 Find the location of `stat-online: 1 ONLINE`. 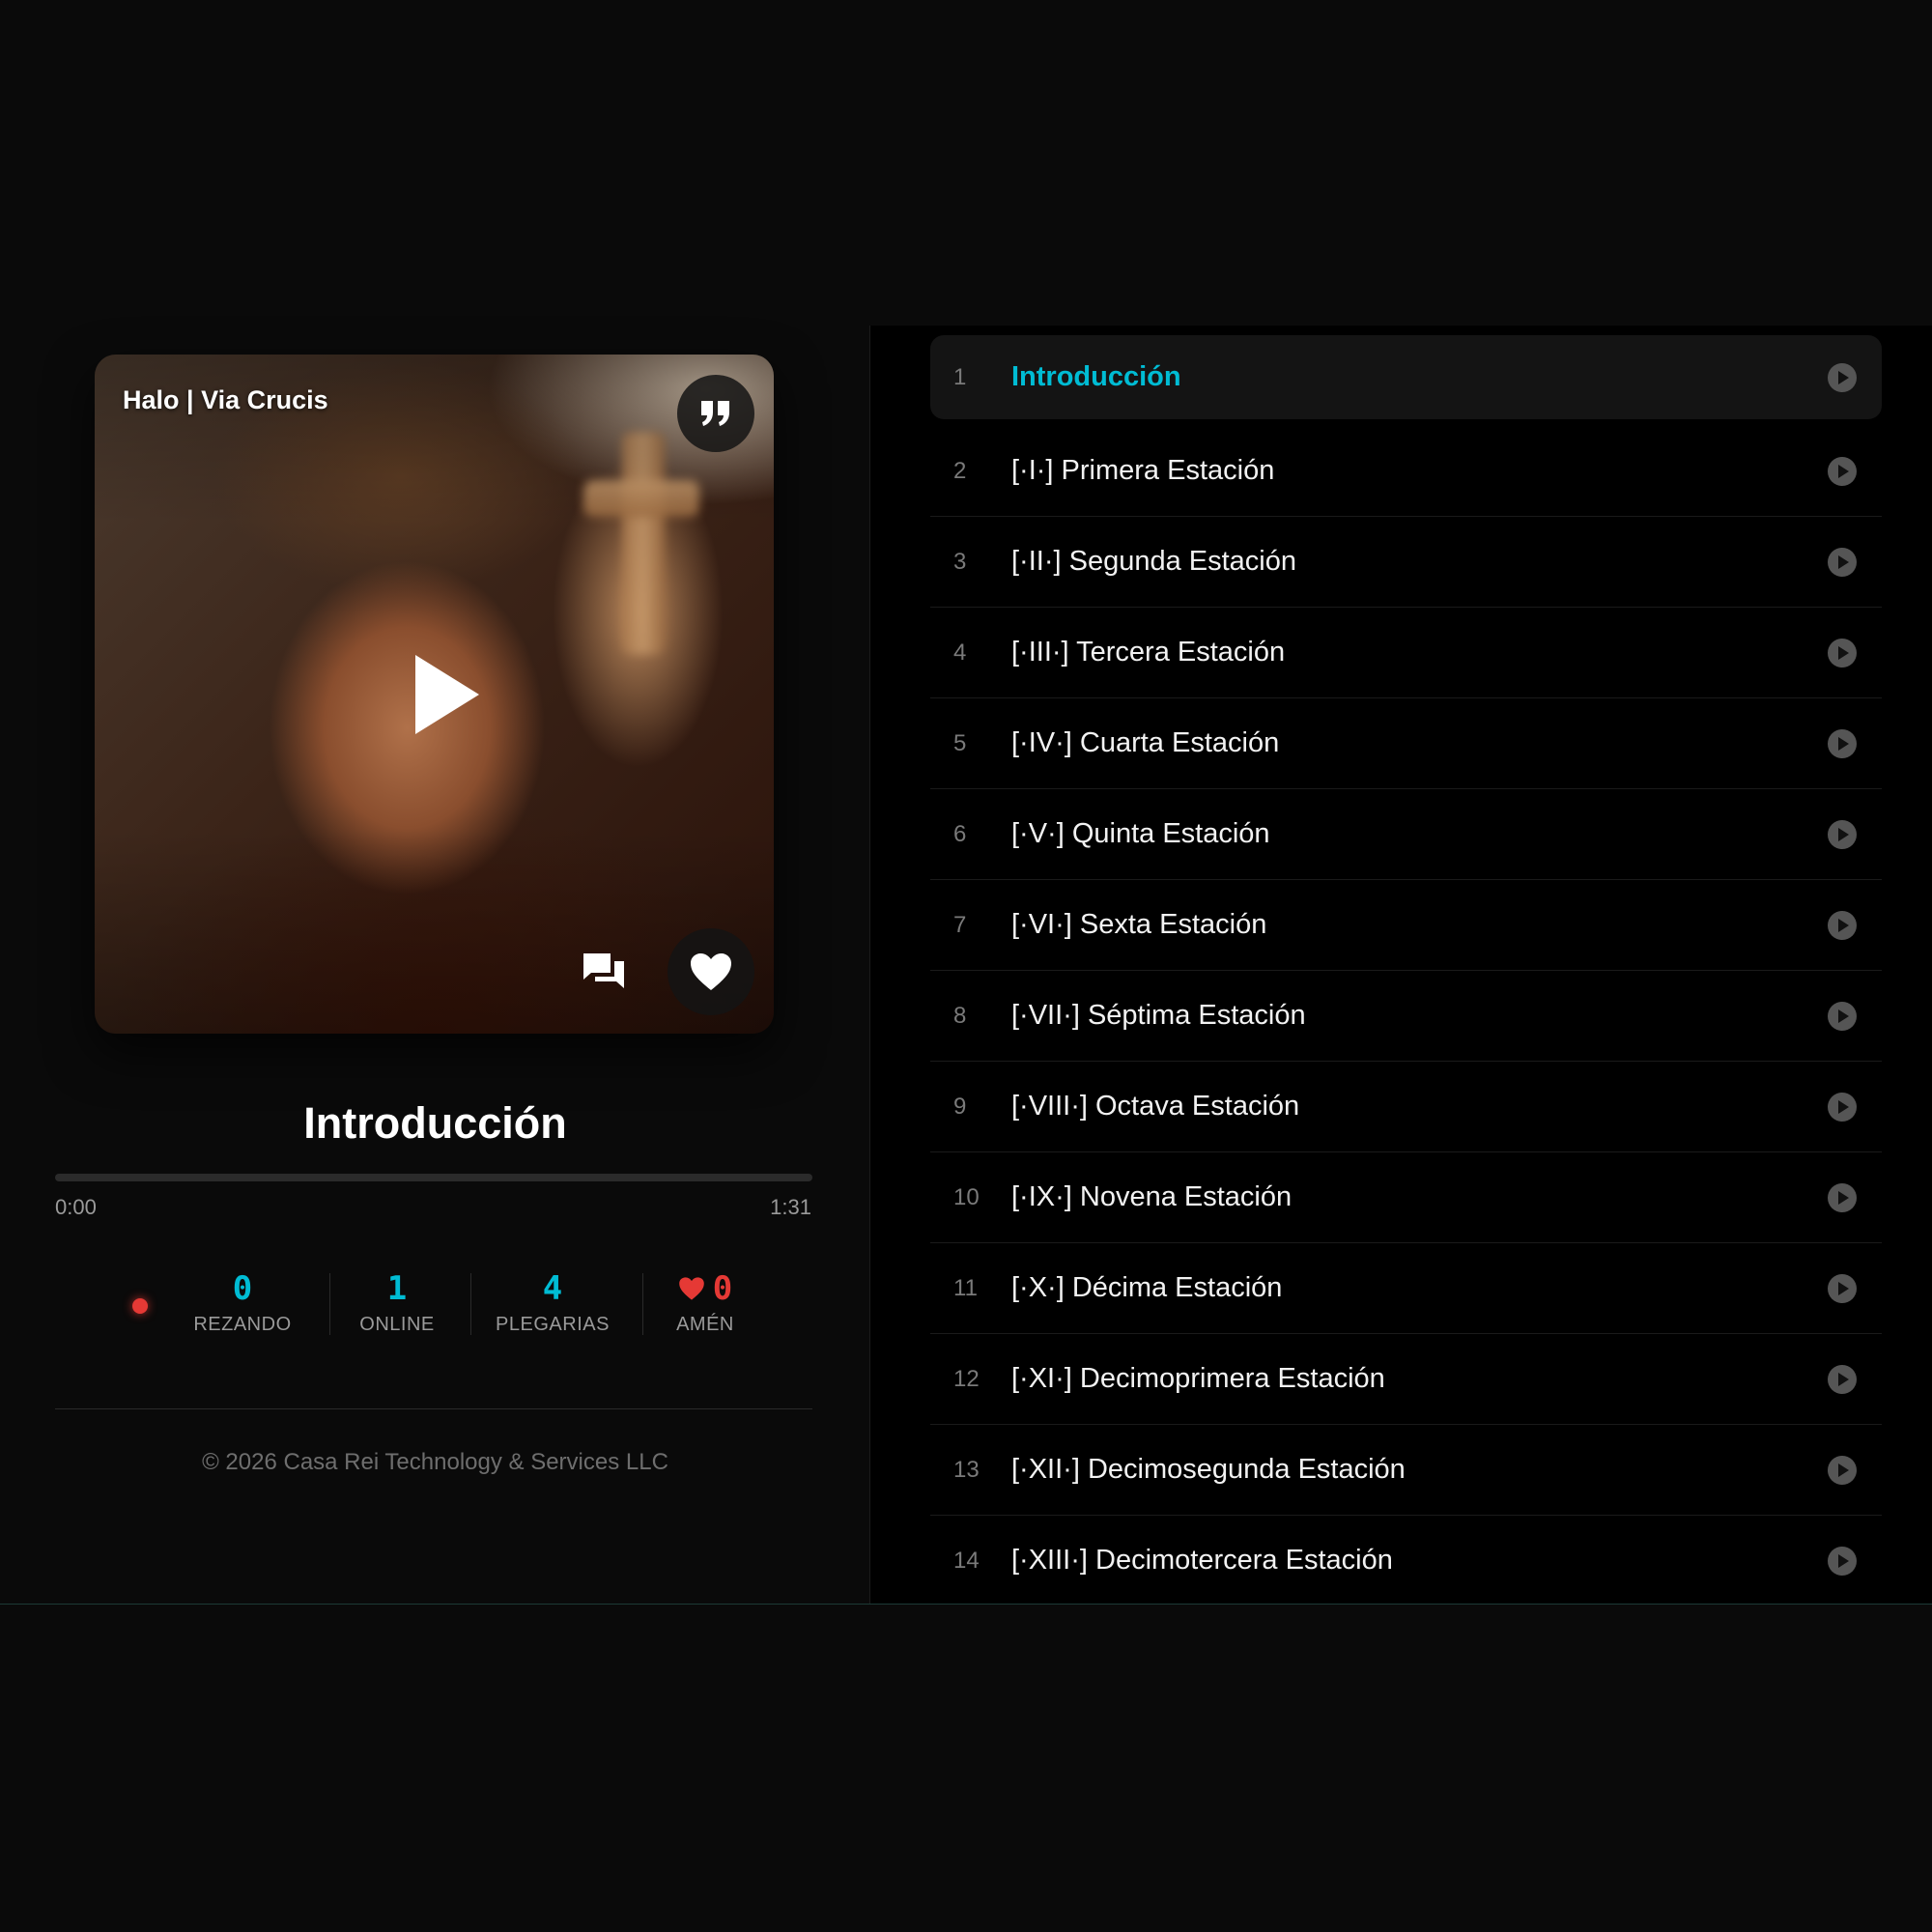

stat-online: 1 ONLINE is located at coordinates (397, 1303).